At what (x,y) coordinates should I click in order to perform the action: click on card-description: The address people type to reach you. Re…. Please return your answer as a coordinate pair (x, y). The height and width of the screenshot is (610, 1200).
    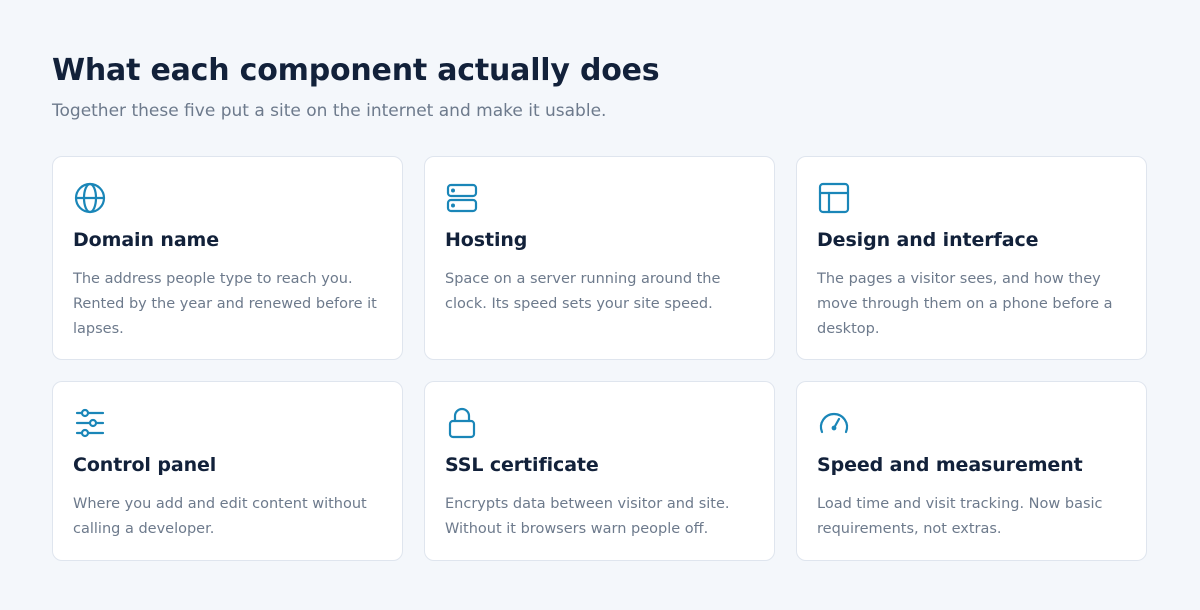
    Looking at the image, I should click on (225, 304).